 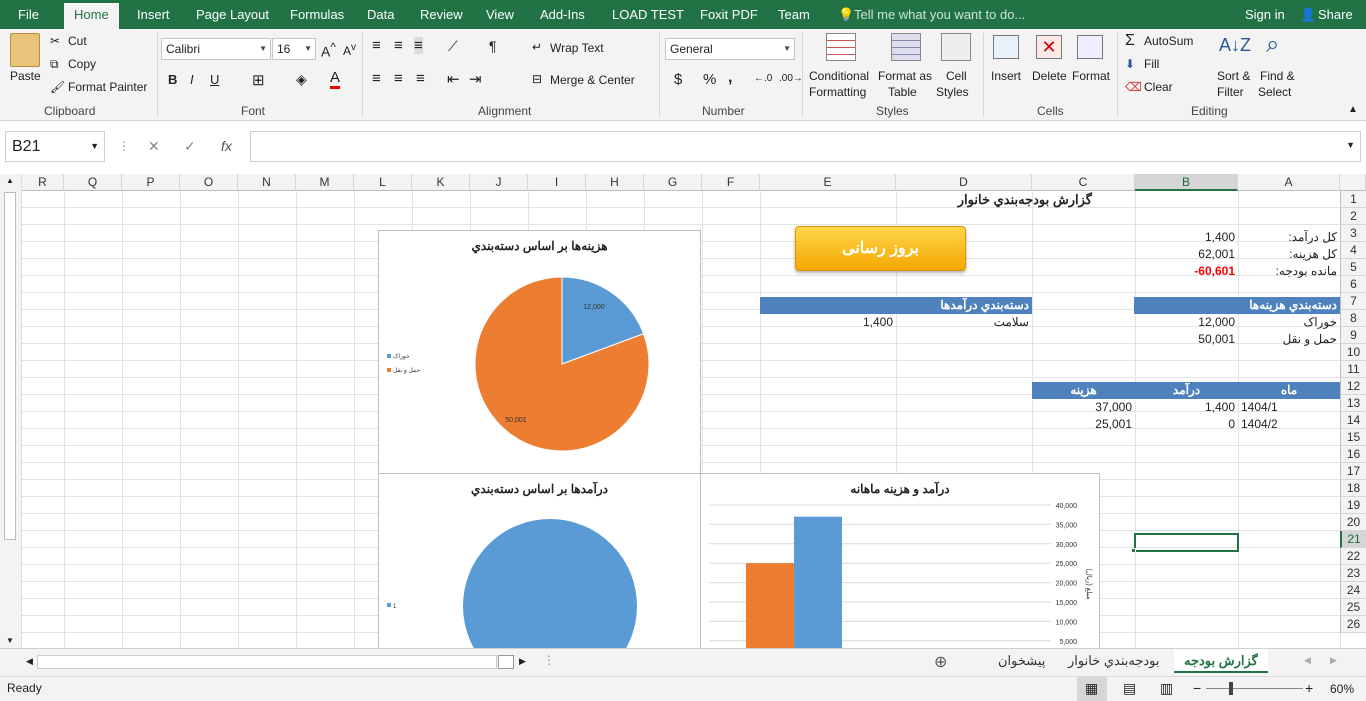 What do you see at coordinates (1353, 335) in the screenshot?
I see `row-header: 9` at bounding box center [1353, 335].